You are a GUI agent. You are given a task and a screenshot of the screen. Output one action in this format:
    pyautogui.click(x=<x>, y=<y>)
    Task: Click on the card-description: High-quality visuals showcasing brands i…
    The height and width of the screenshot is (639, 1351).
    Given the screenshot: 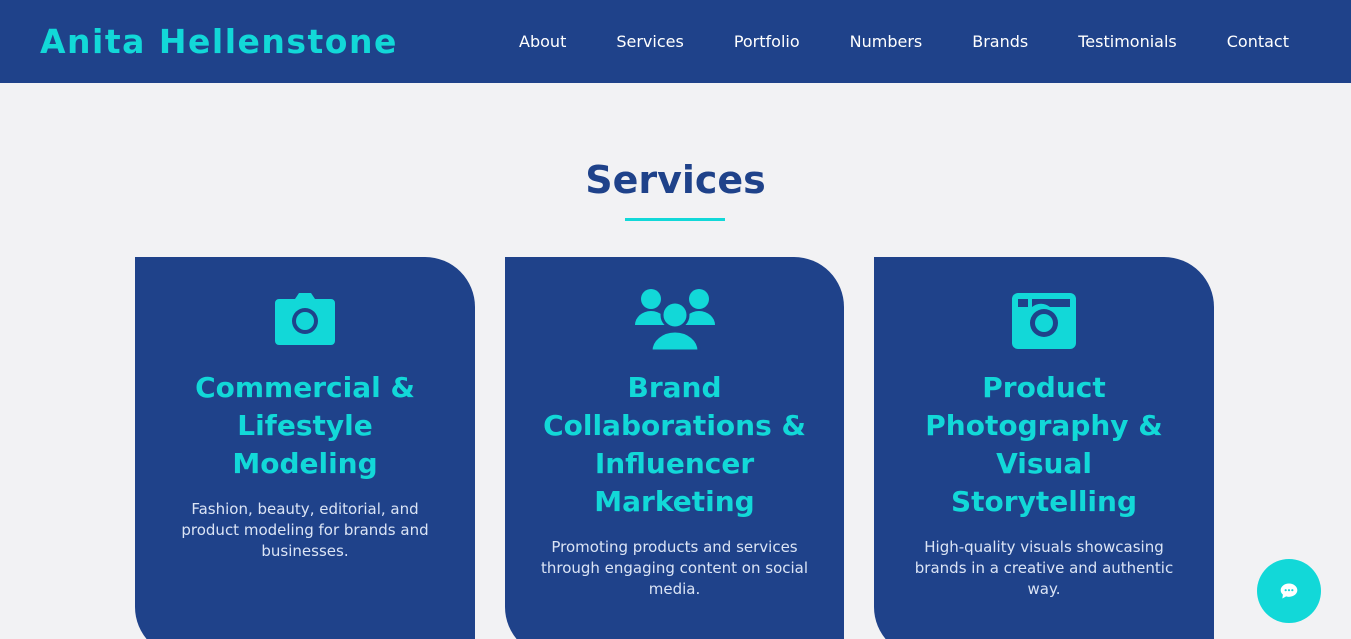 What is the action you would take?
    pyautogui.click(x=1044, y=568)
    